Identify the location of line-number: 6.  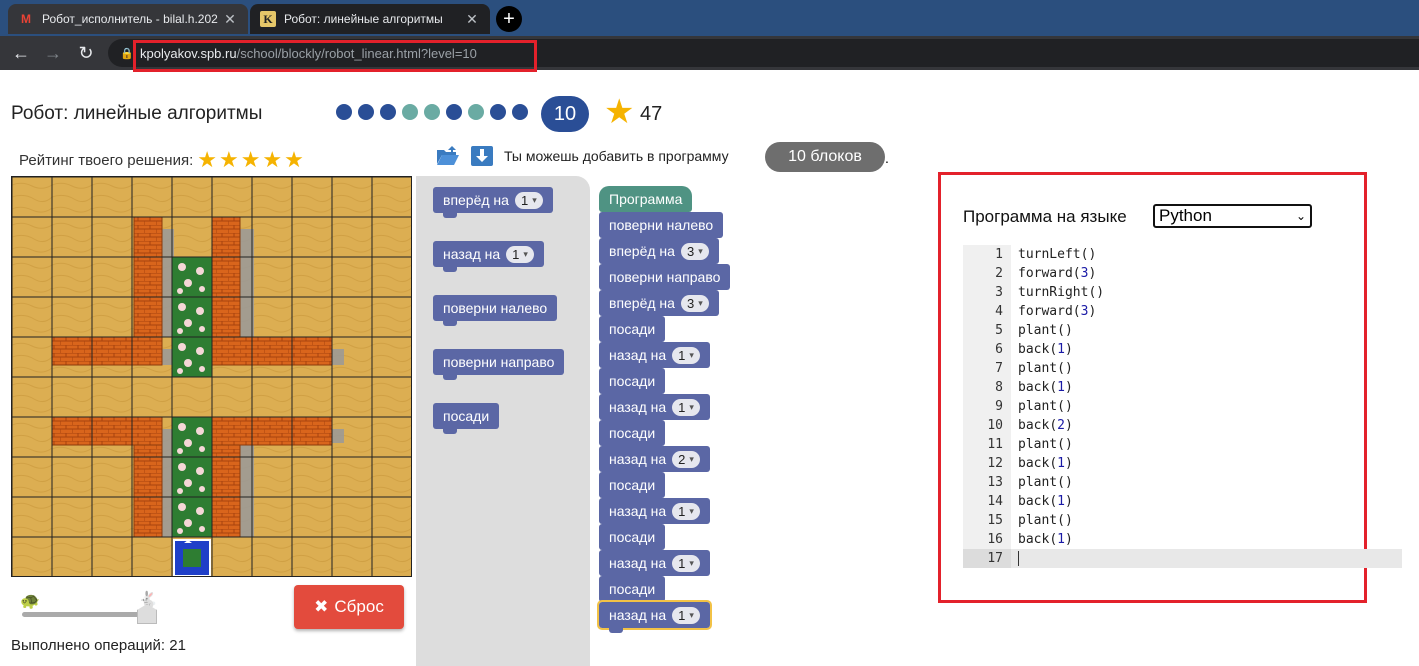
(987, 349).